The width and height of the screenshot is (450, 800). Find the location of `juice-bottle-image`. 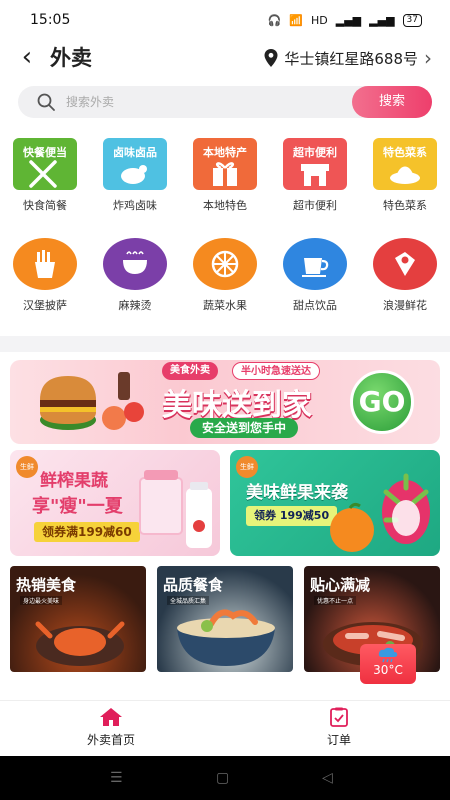

juice-bottle-image is located at coordinates (175, 509).